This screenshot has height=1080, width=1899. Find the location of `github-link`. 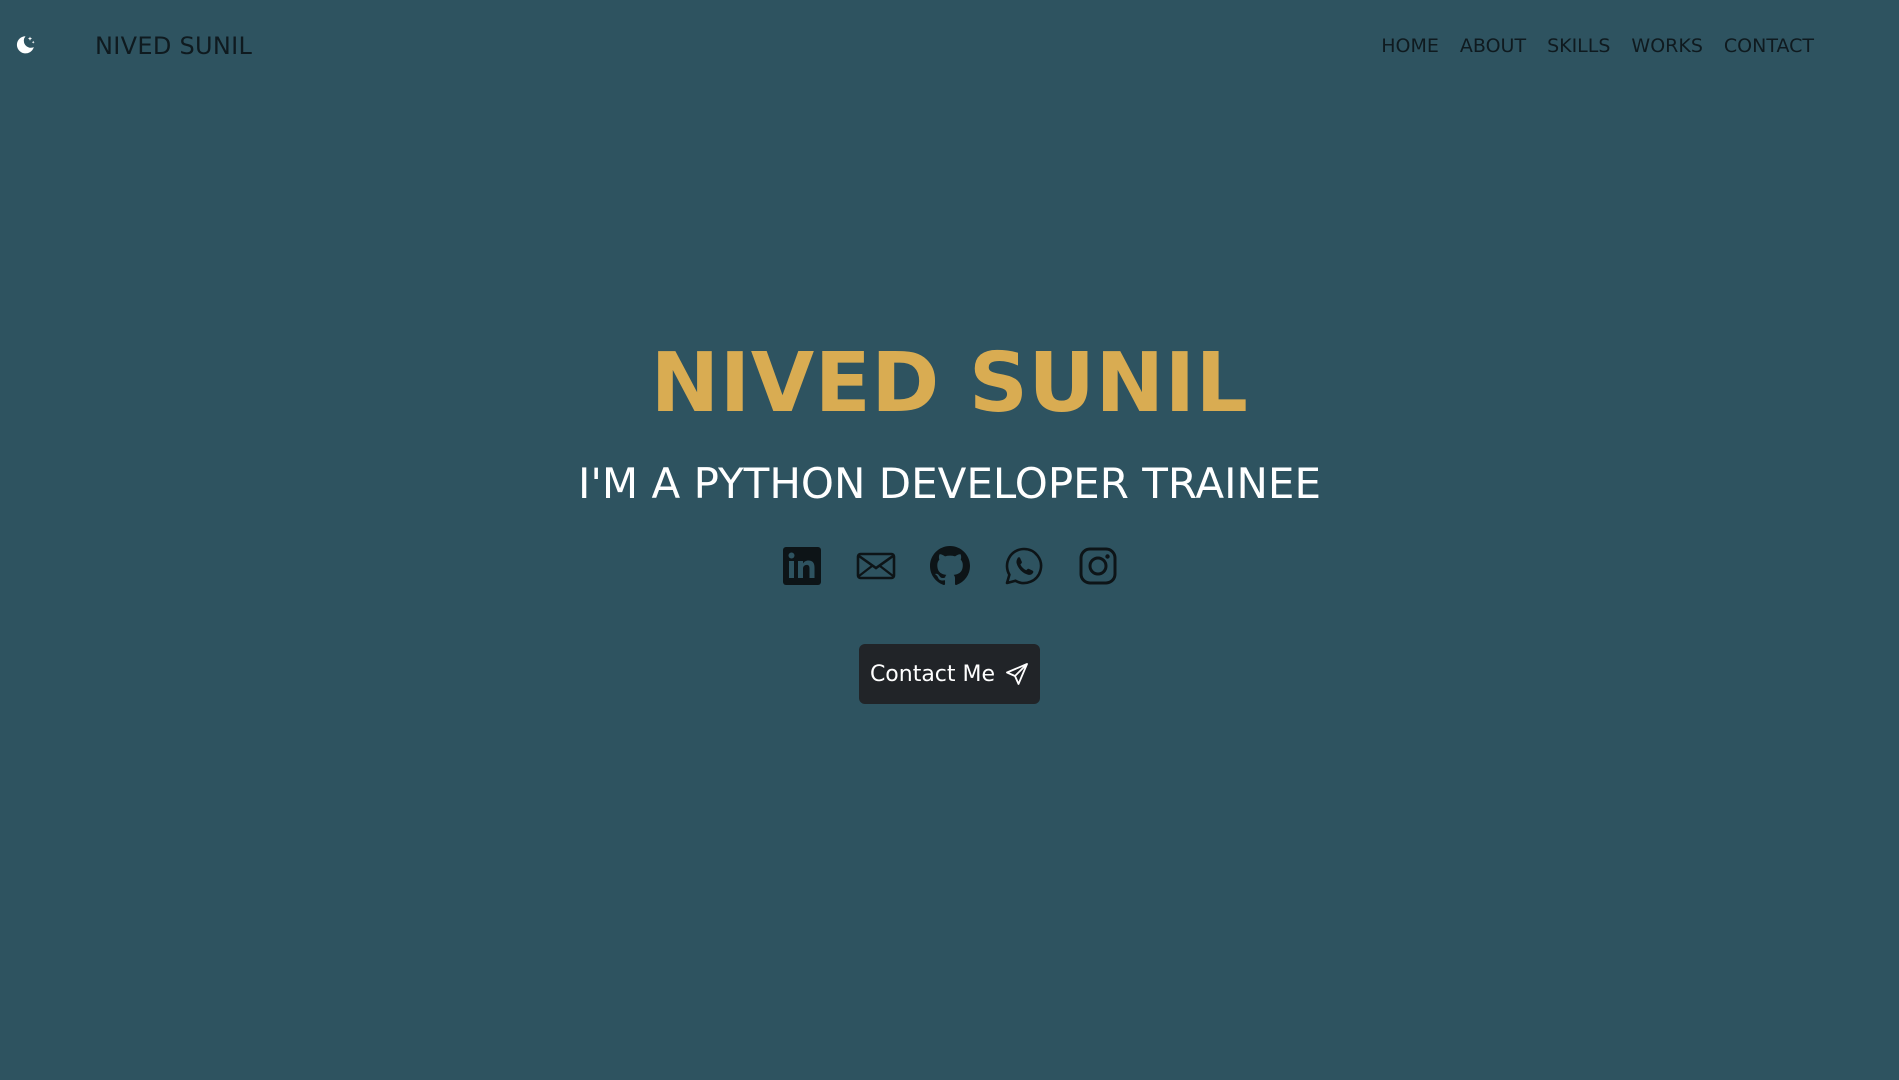

github-link is located at coordinates (949, 566).